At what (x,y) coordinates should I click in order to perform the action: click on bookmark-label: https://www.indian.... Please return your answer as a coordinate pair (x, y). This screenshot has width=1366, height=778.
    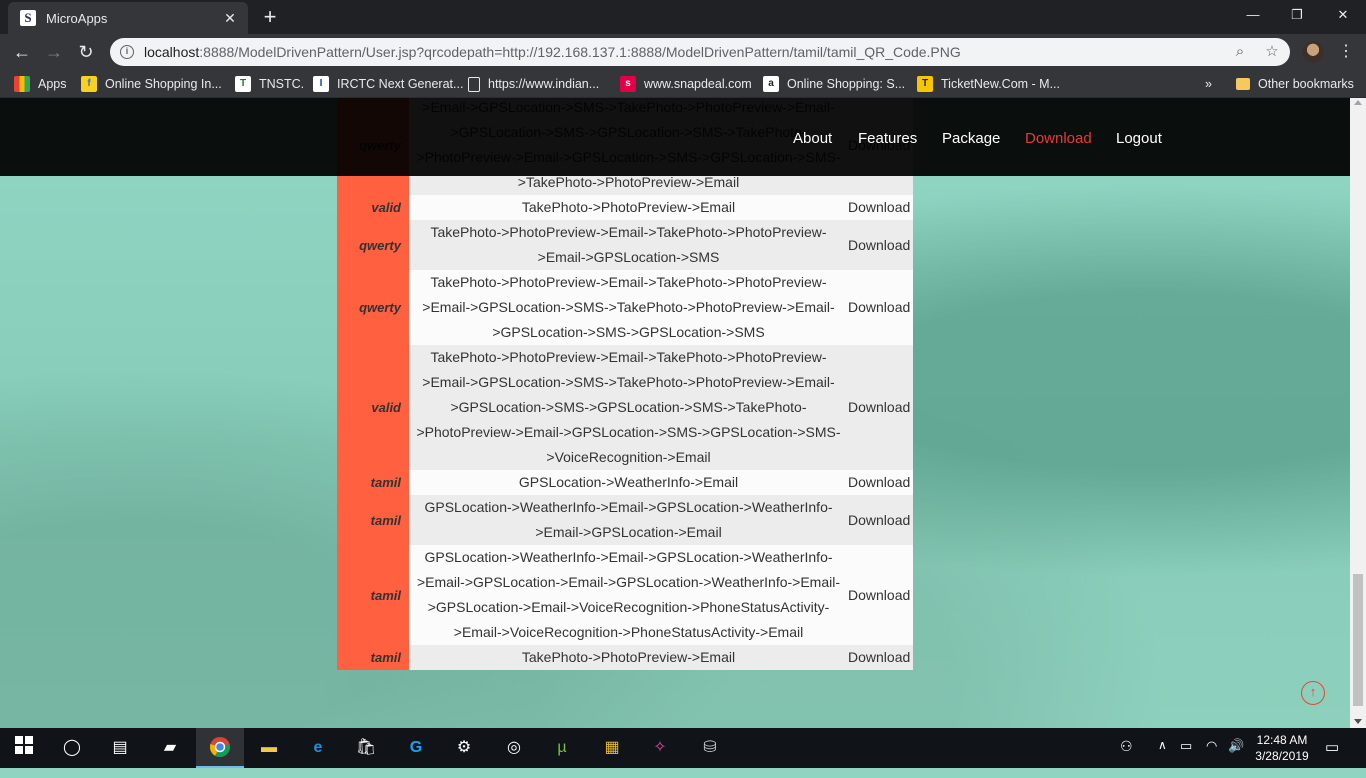
    Looking at the image, I should click on (544, 84).